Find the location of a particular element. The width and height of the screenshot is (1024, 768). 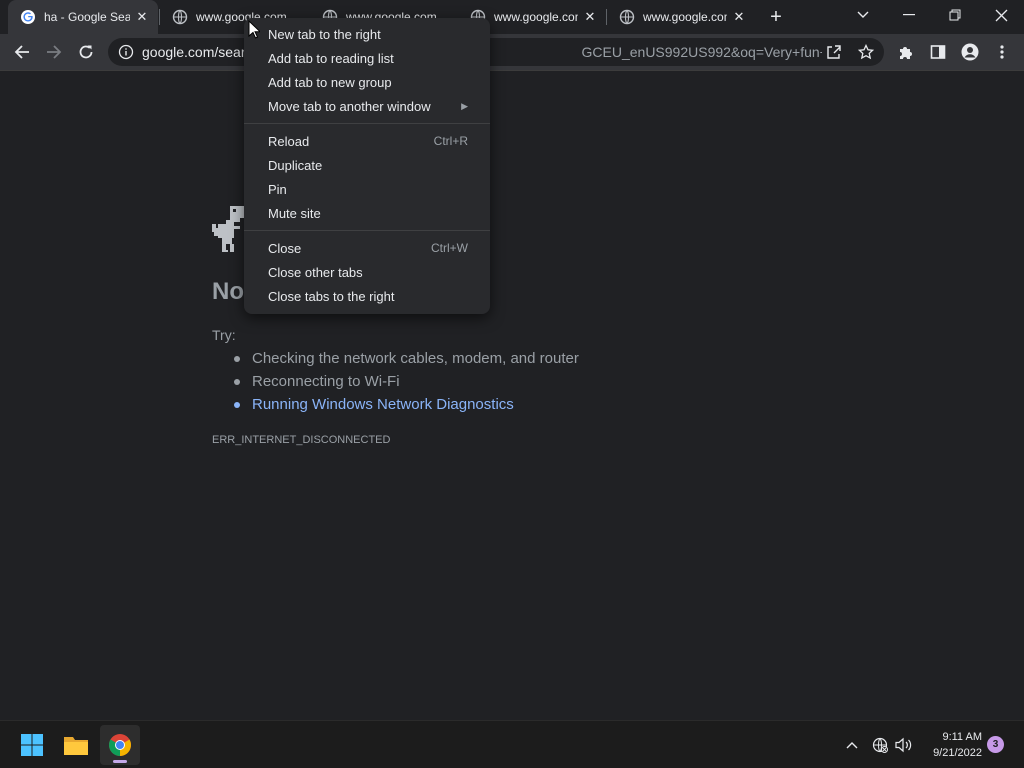

taskbar: 9:11 AM 9/21/2022 3 is located at coordinates (512, 744).